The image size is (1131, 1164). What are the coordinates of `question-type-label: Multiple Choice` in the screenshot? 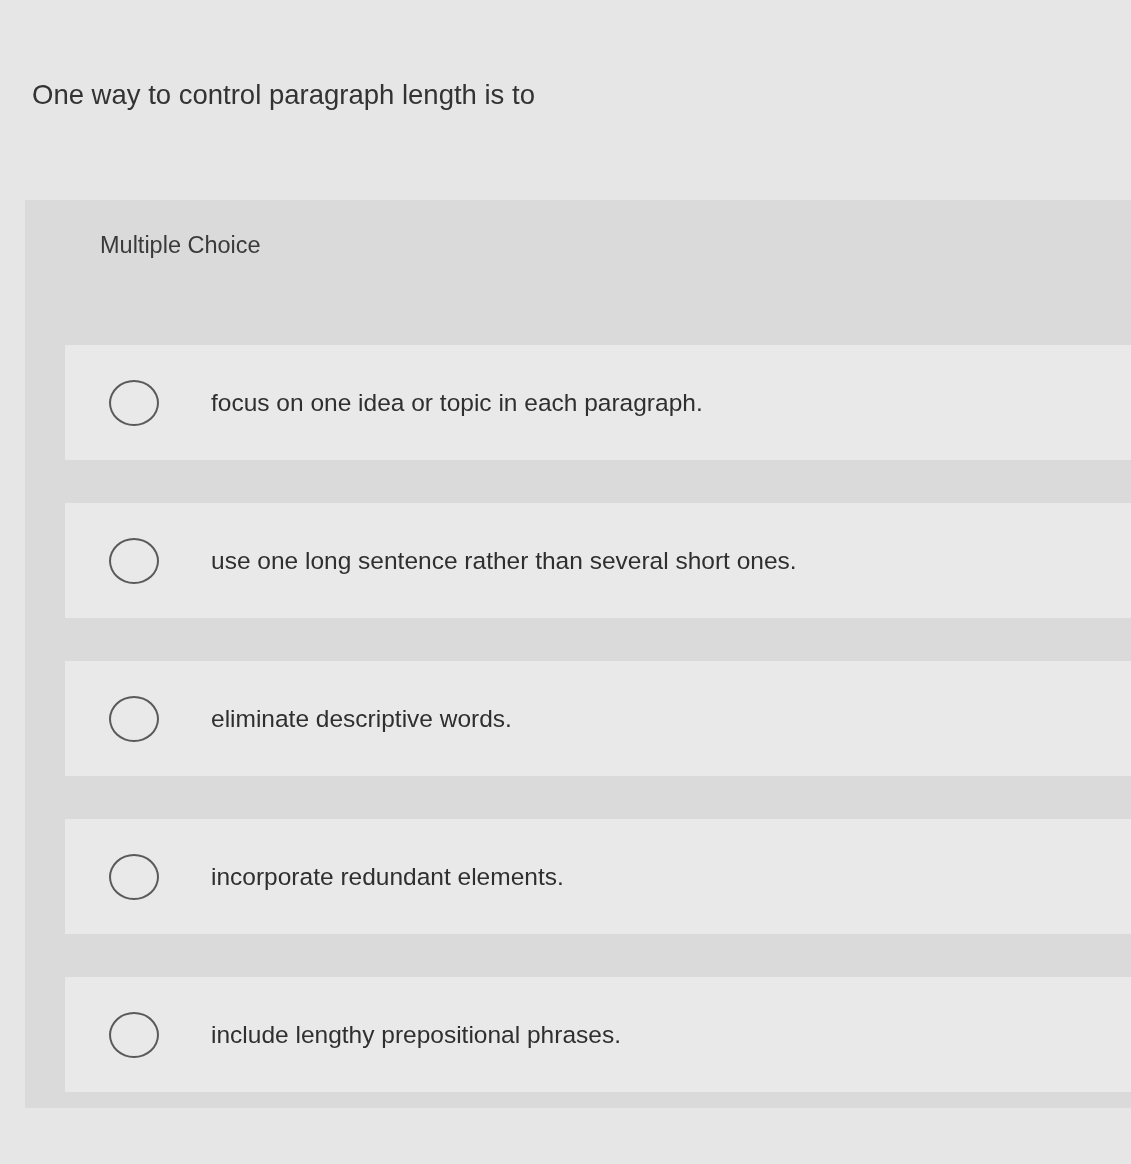 It's located at (180, 245).